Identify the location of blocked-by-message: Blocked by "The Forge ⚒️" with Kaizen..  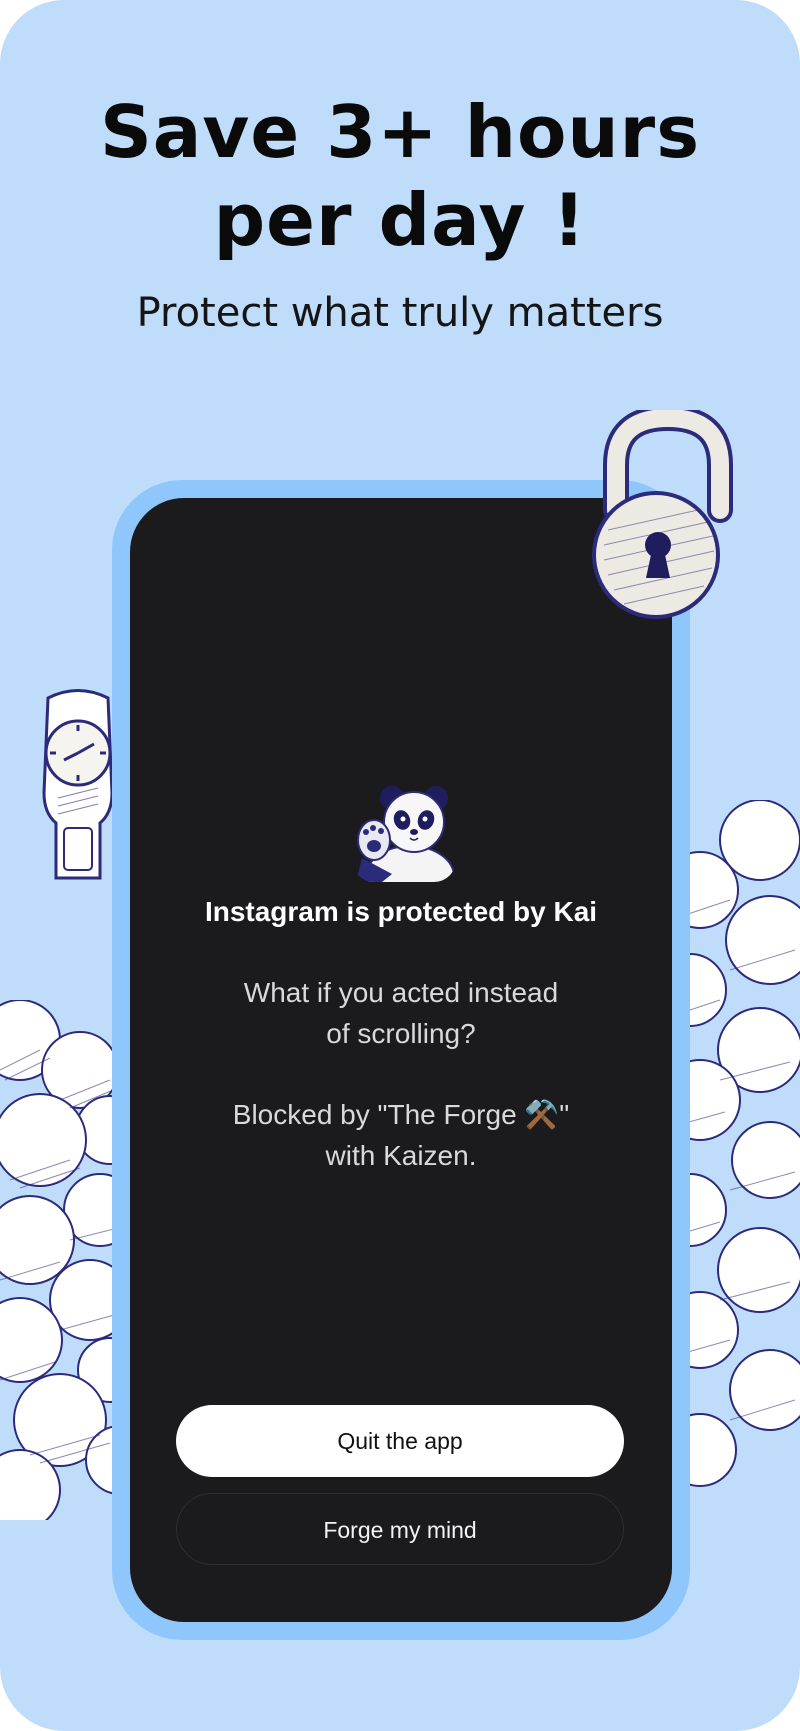
(401, 1135).